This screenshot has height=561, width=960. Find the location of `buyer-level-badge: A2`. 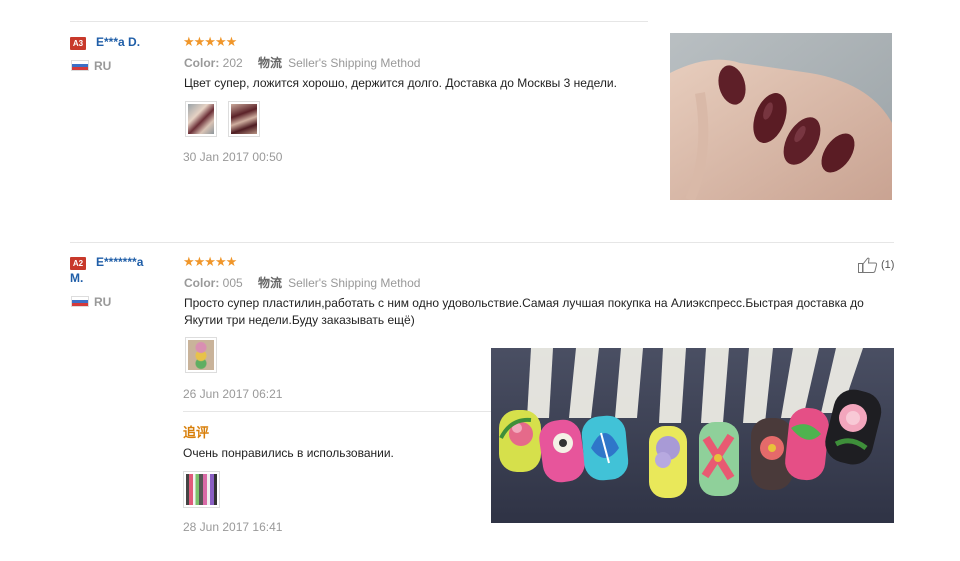

buyer-level-badge: A2 is located at coordinates (78, 263).